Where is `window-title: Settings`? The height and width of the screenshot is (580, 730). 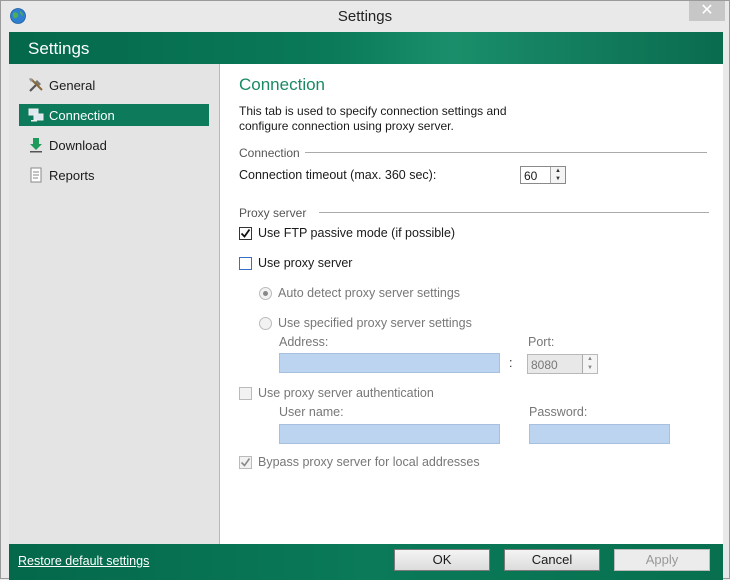 window-title: Settings is located at coordinates (365, 16).